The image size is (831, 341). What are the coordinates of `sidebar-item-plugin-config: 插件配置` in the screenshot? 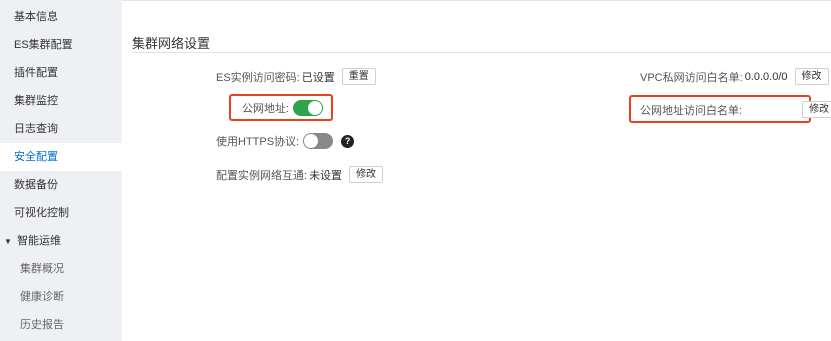 It's located at (61, 73).